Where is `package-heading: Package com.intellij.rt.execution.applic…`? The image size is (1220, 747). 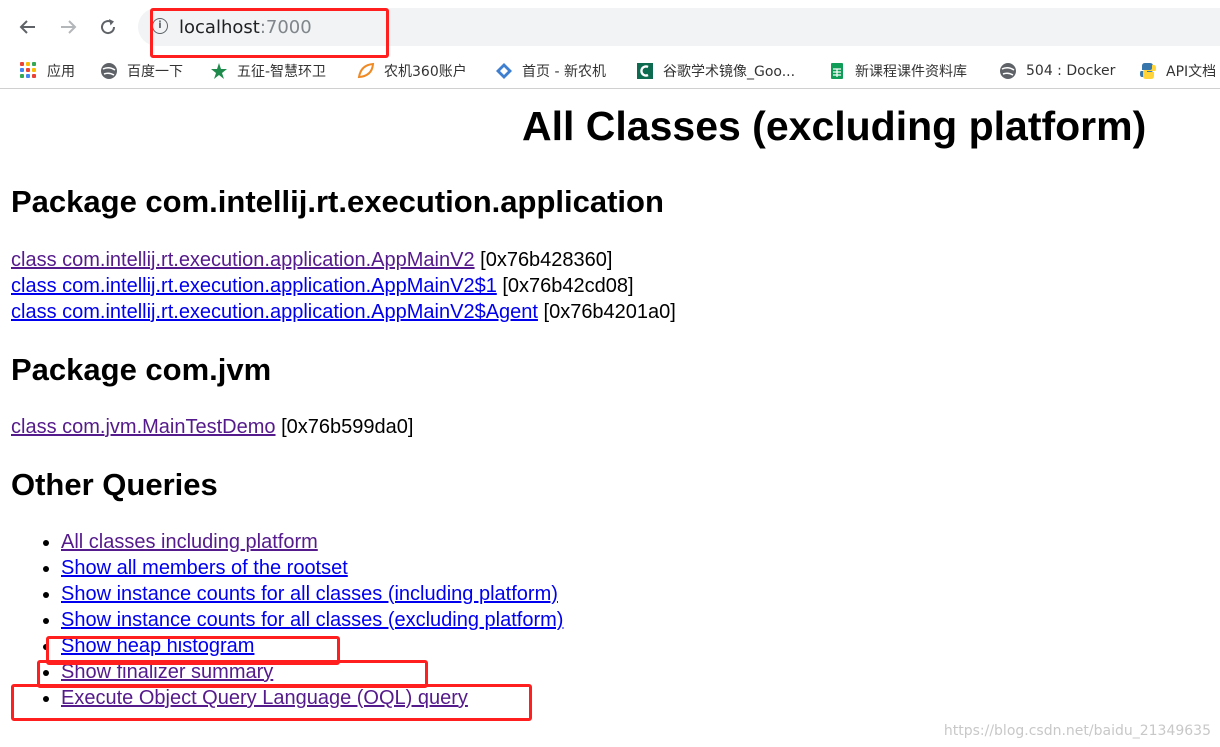
package-heading: Package com.intellij.rt.execution.applic… is located at coordinates (337, 201).